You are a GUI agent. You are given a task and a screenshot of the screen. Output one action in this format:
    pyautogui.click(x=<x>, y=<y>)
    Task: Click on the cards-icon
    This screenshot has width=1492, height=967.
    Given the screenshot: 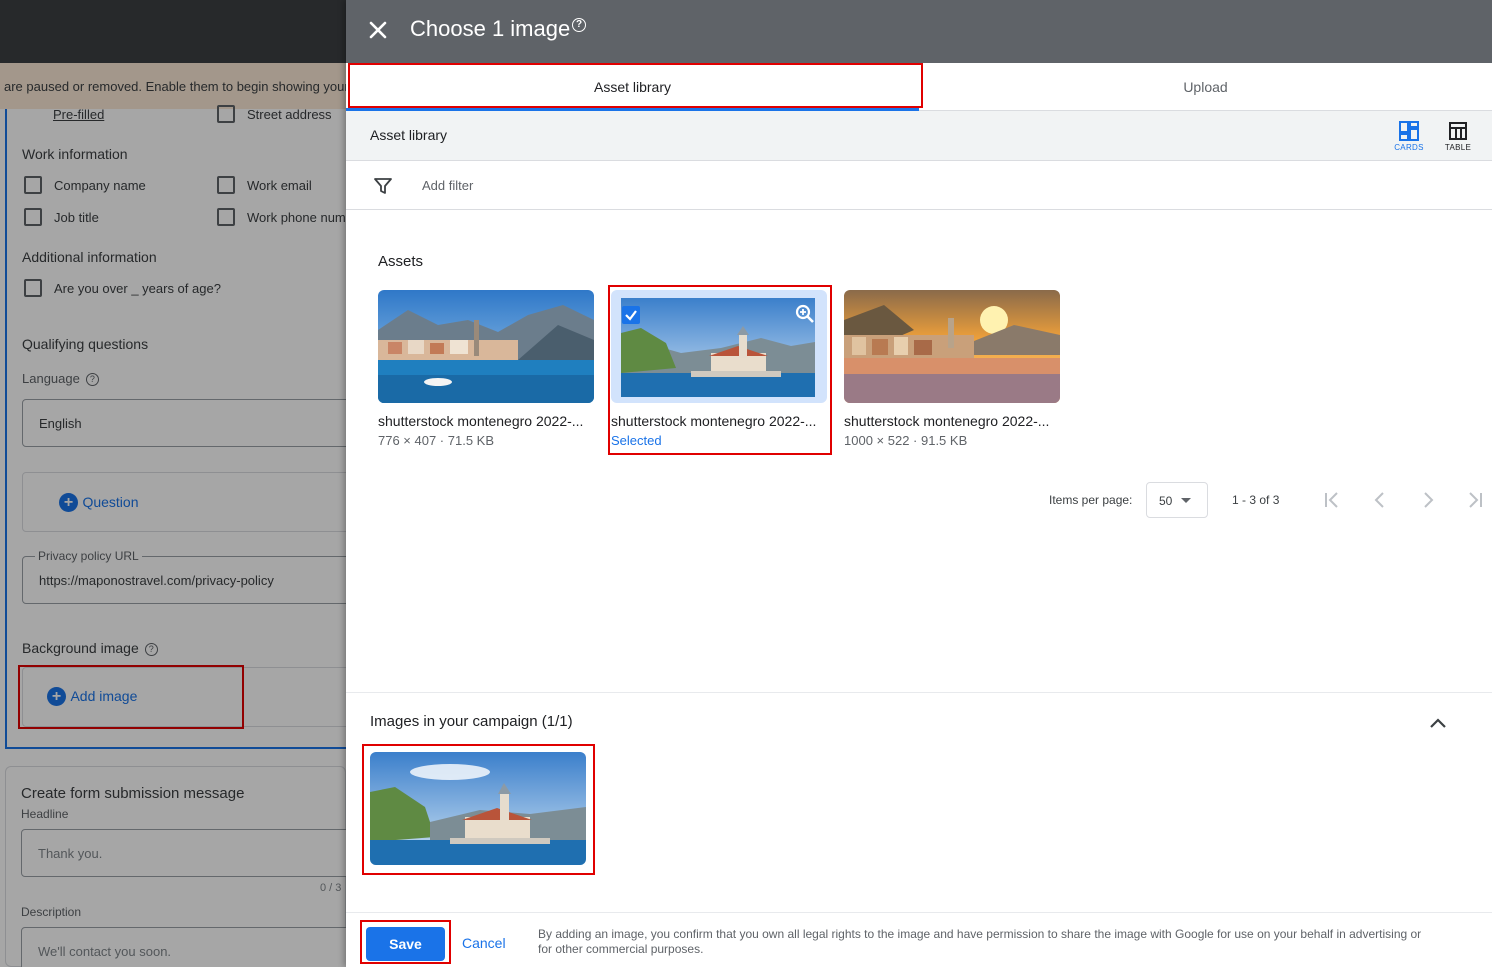 What is the action you would take?
    pyautogui.click(x=1409, y=131)
    